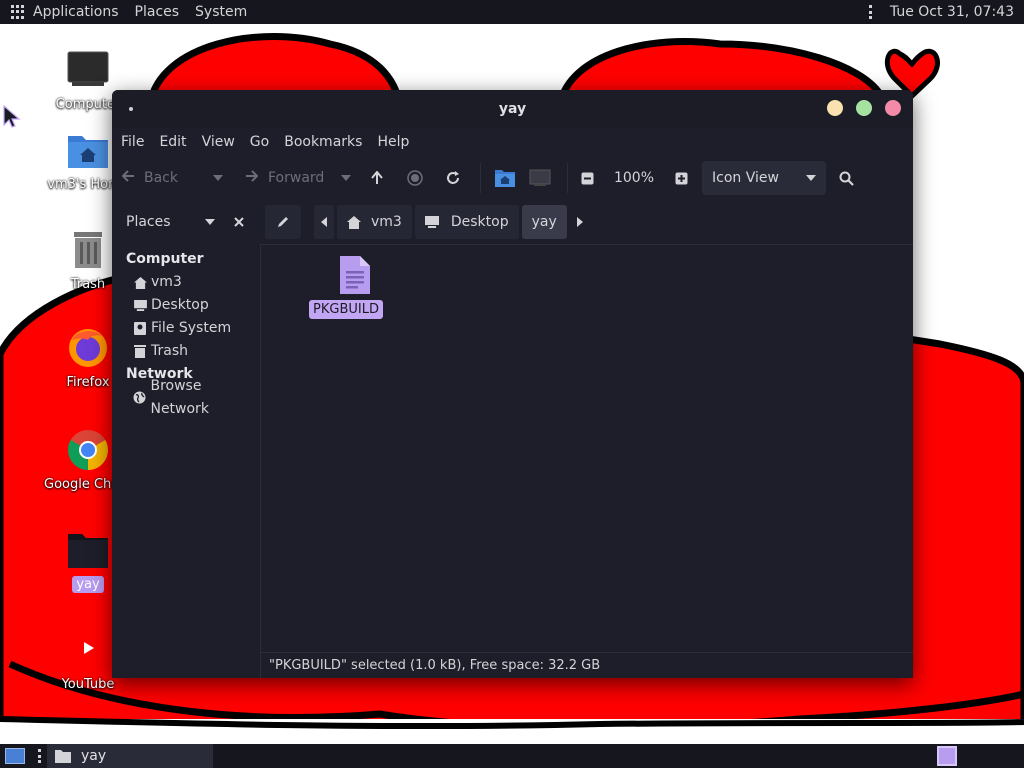 The image size is (1024, 768). What do you see at coordinates (745, 178) in the screenshot?
I see `view-mode-label: Icon View` at bounding box center [745, 178].